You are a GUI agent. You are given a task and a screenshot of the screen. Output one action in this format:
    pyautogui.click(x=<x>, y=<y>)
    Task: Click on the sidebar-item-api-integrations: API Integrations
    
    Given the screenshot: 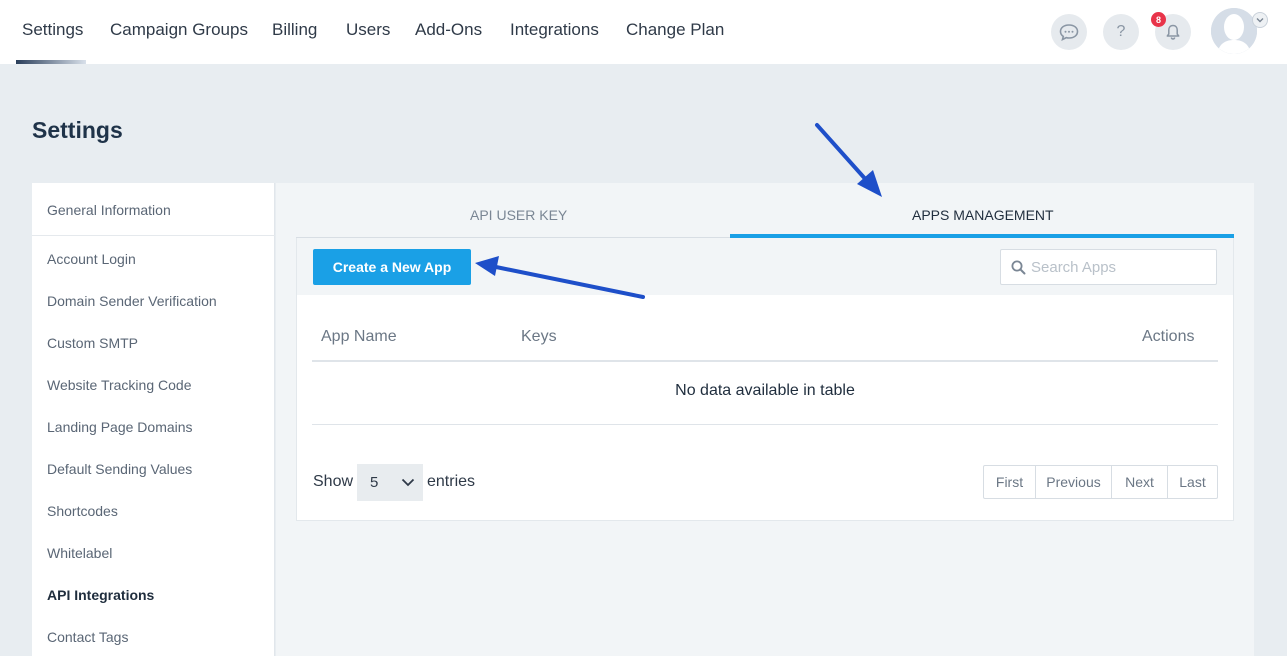 What is the action you would take?
    pyautogui.click(x=100, y=595)
    